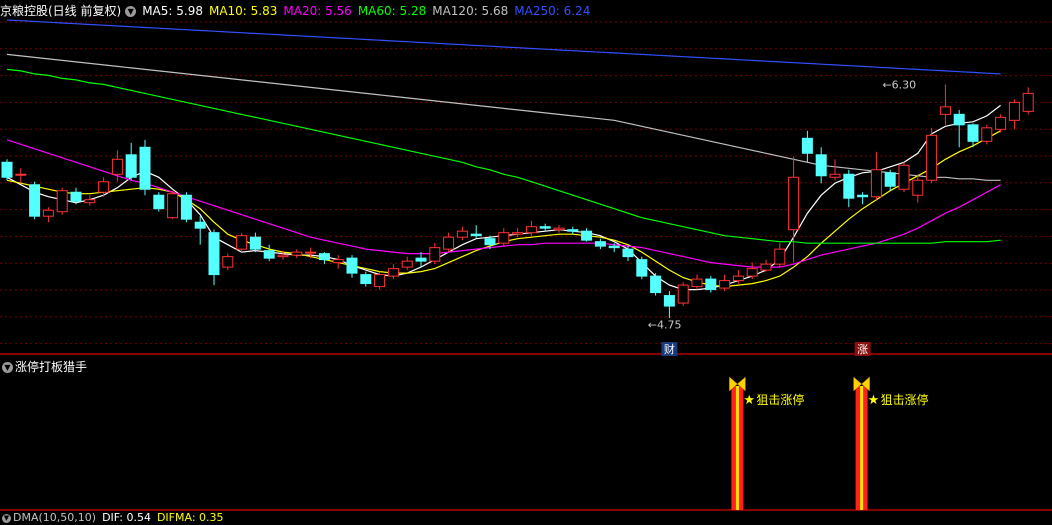 Image resolution: width=1052 pixels, height=525 pixels. What do you see at coordinates (51, 367) in the screenshot?
I see `indicator-title: 涨停打板猎手` at bounding box center [51, 367].